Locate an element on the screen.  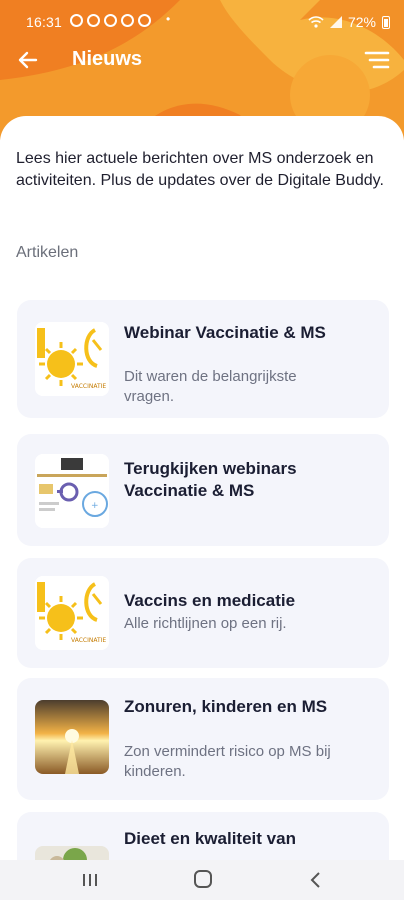
food-image is located at coordinates (72, 853).